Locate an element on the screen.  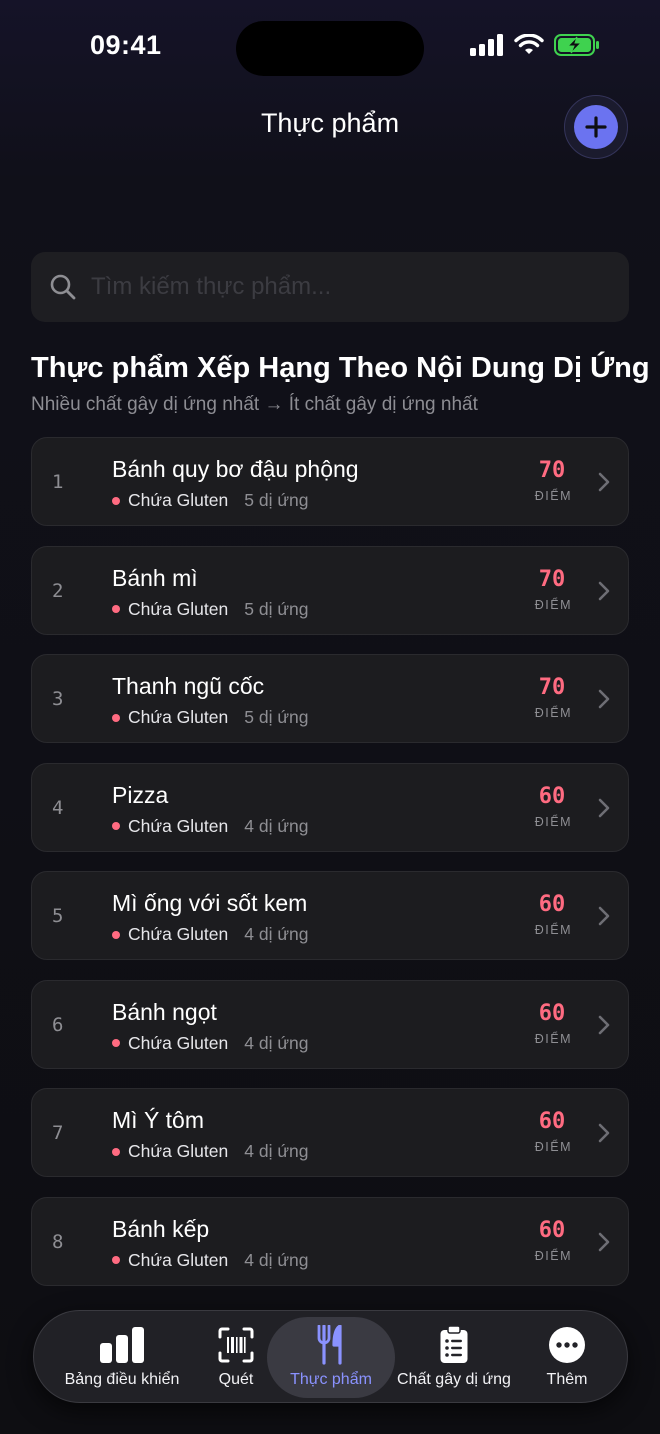
food-rank: 6 is located at coordinates (58, 1024).